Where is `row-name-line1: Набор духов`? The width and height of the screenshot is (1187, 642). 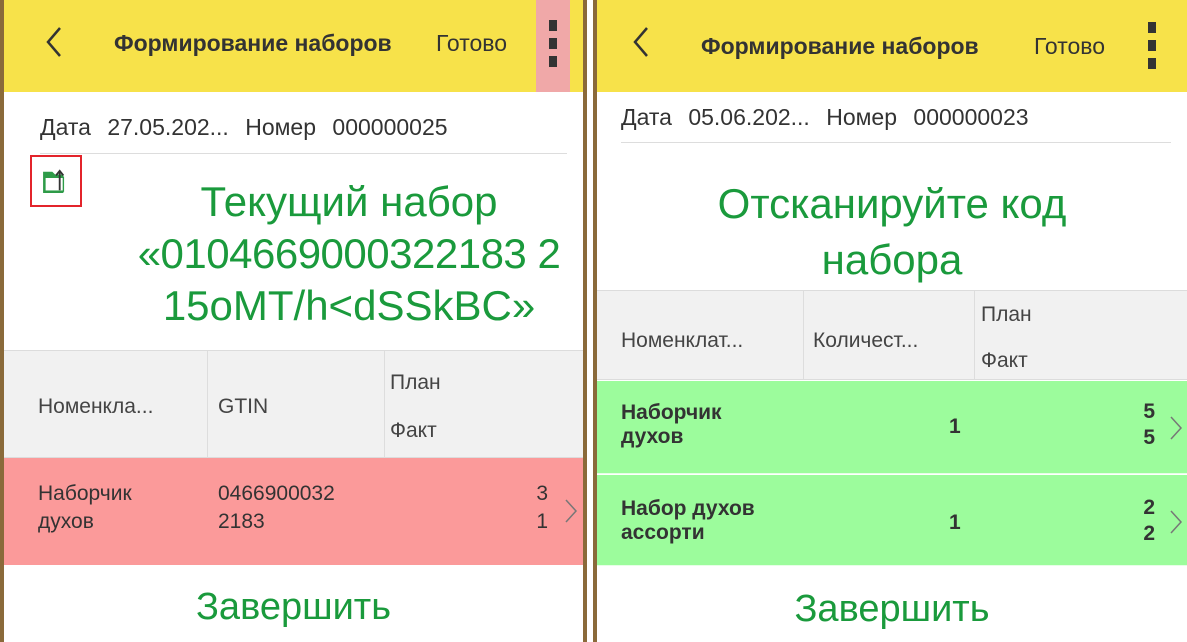 row-name-line1: Набор духов is located at coordinates (688, 508).